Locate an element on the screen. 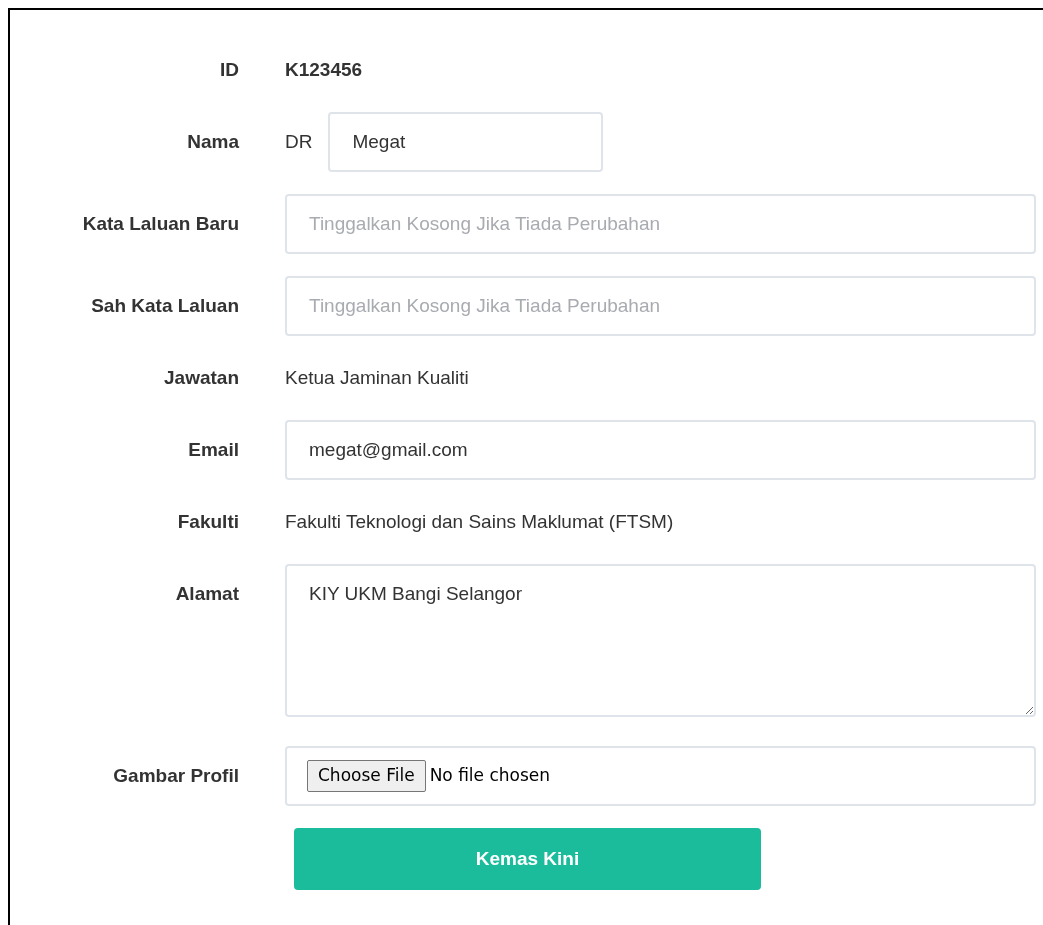  choose-file-button: Choose File is located at coordinates (366, 776).